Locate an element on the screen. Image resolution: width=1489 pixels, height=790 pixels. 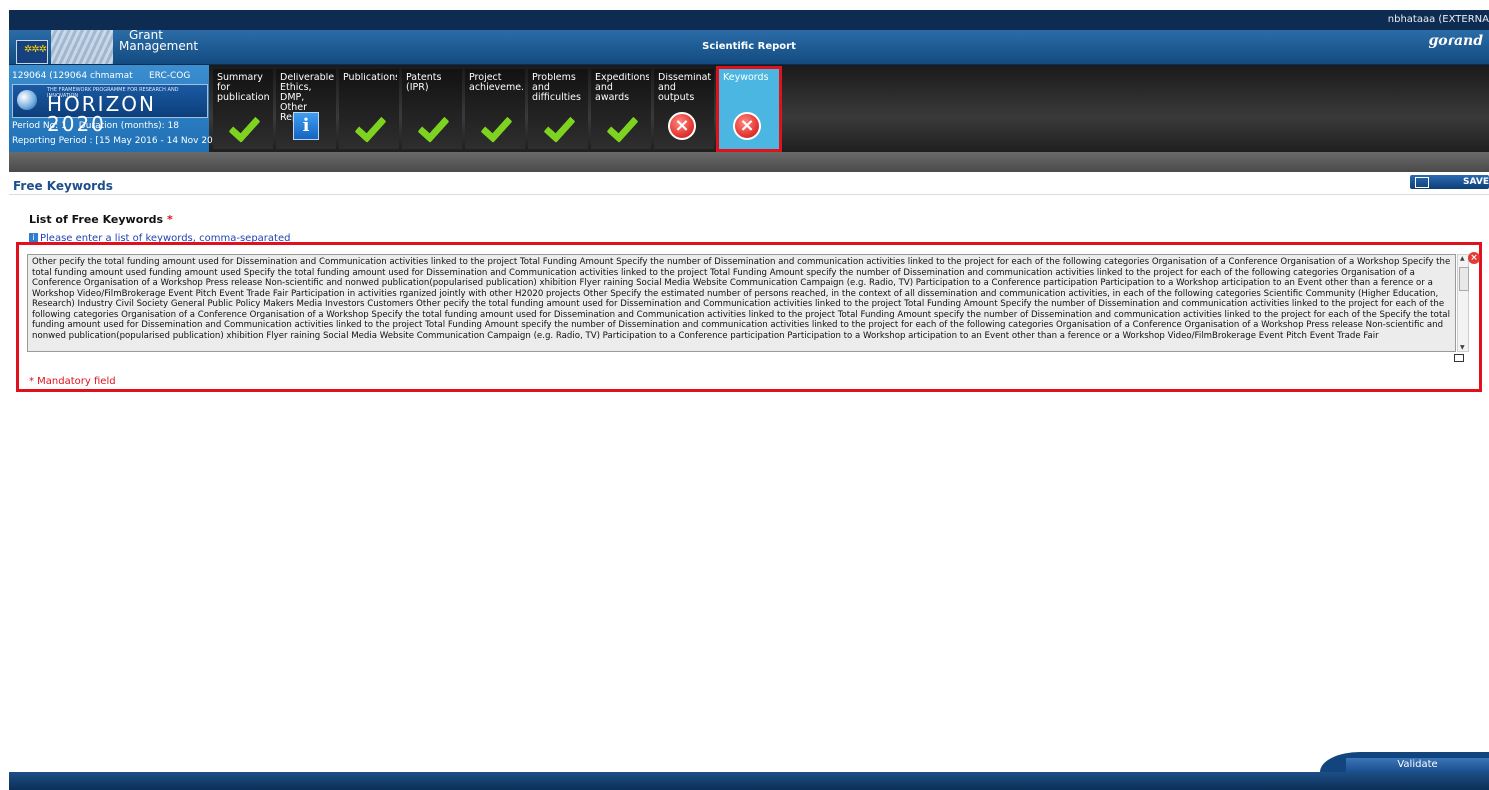
tab-label: Publications is located at coordinates (370, 78).